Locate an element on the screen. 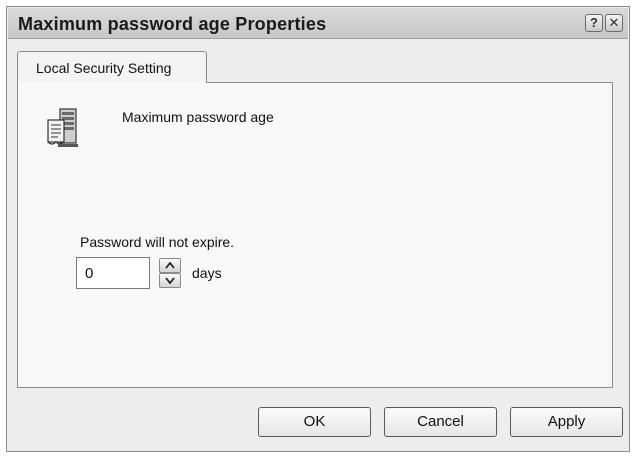 The image size is (640, 460). password-age-days-input is located at coordinates (113, 273).